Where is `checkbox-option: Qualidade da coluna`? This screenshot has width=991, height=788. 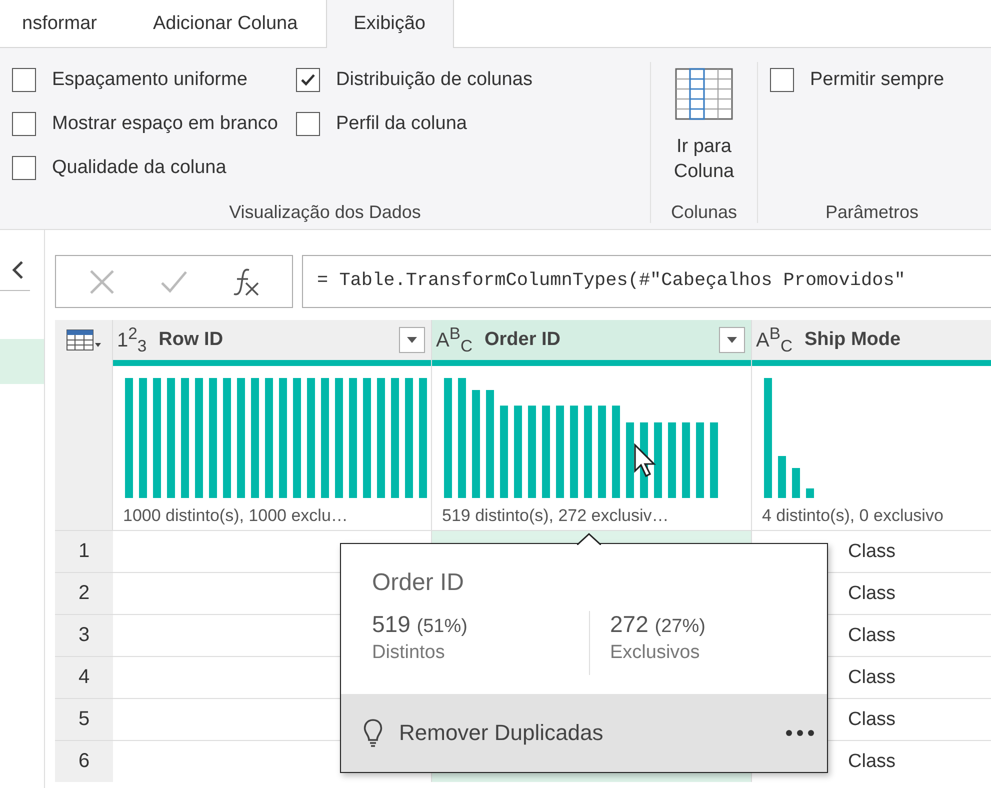
checkbox-option: Qualidade da coluna is located at coordinates (145, 167).